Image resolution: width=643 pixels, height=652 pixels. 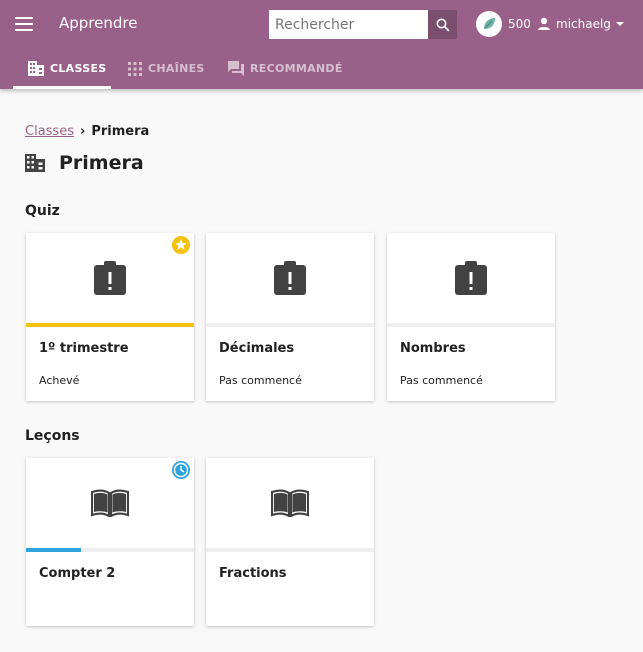 I want to click on menu-icon, so click(x=24, y=24).